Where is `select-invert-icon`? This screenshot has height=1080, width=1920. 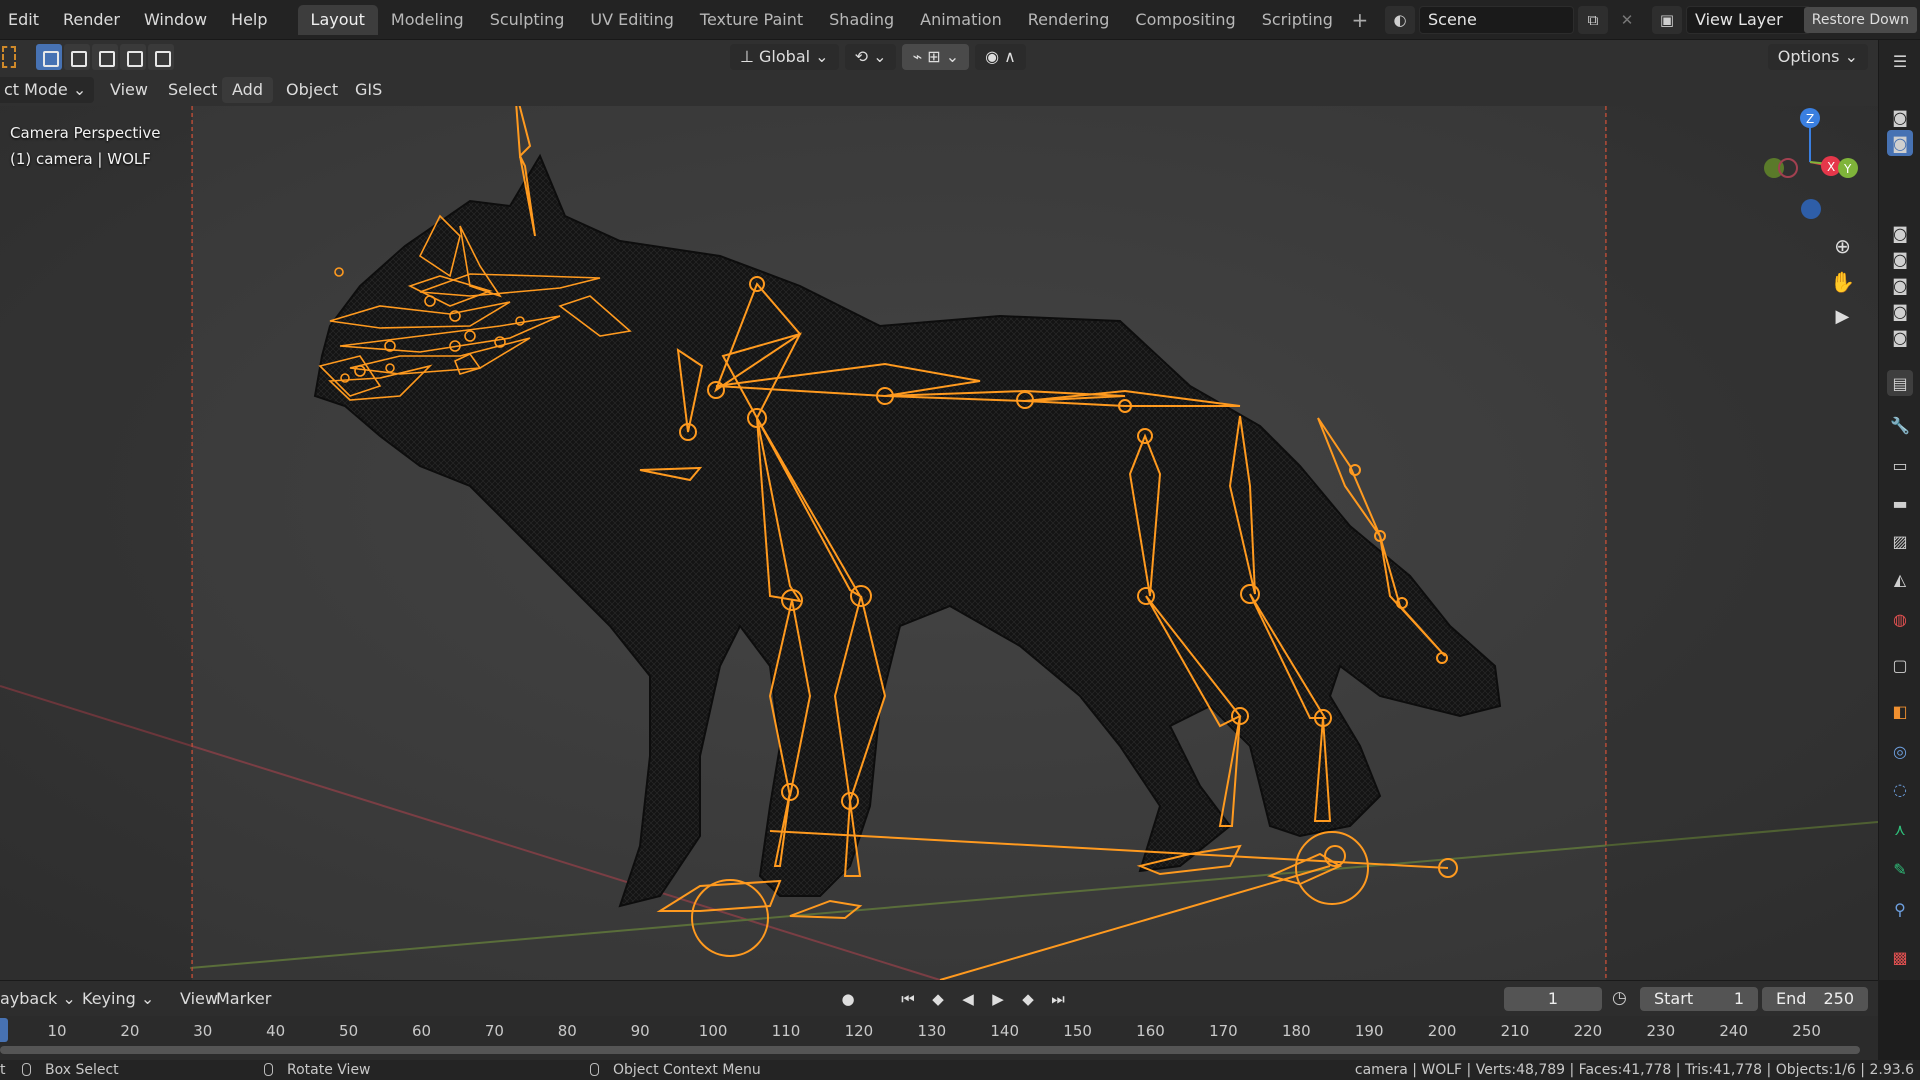
select-invert-icon is located at coordinates (133, 57).